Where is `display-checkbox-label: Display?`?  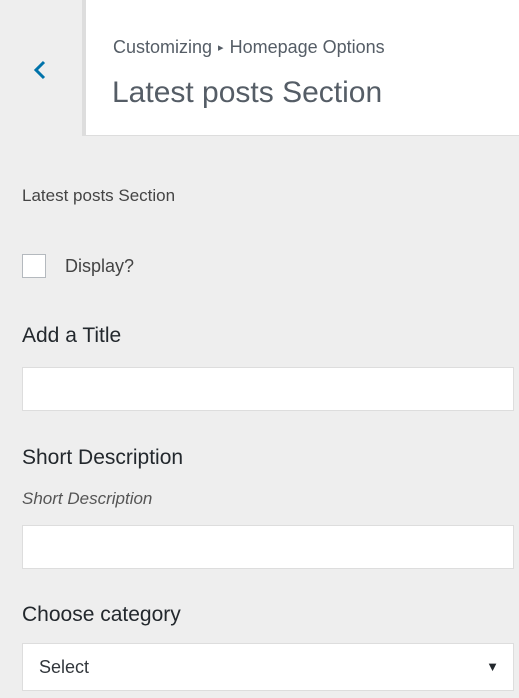 display-checkbox-label: Display? is located at coordinates (99, 266).